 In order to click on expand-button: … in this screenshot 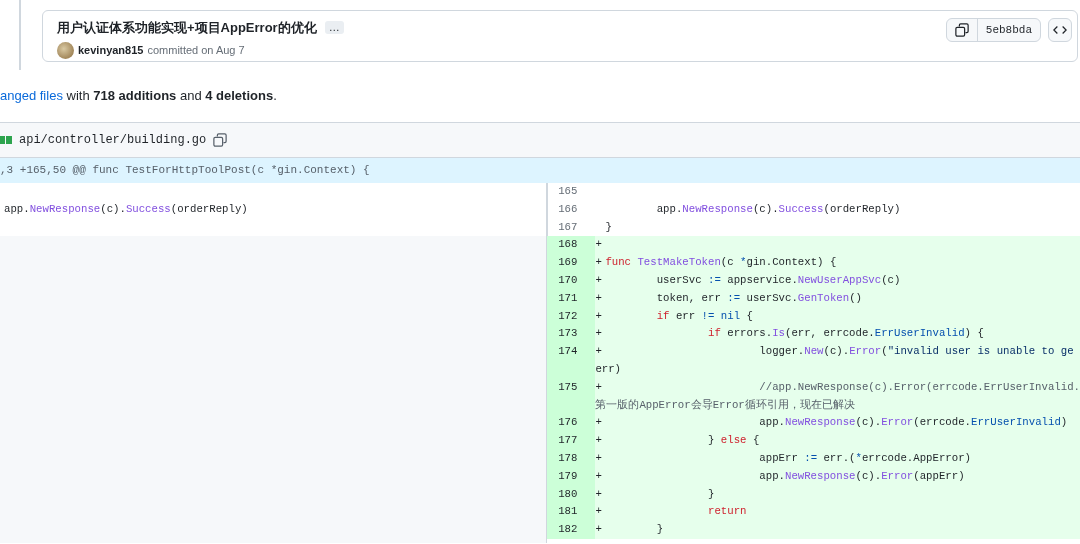, I will do `click(334, 28)`.